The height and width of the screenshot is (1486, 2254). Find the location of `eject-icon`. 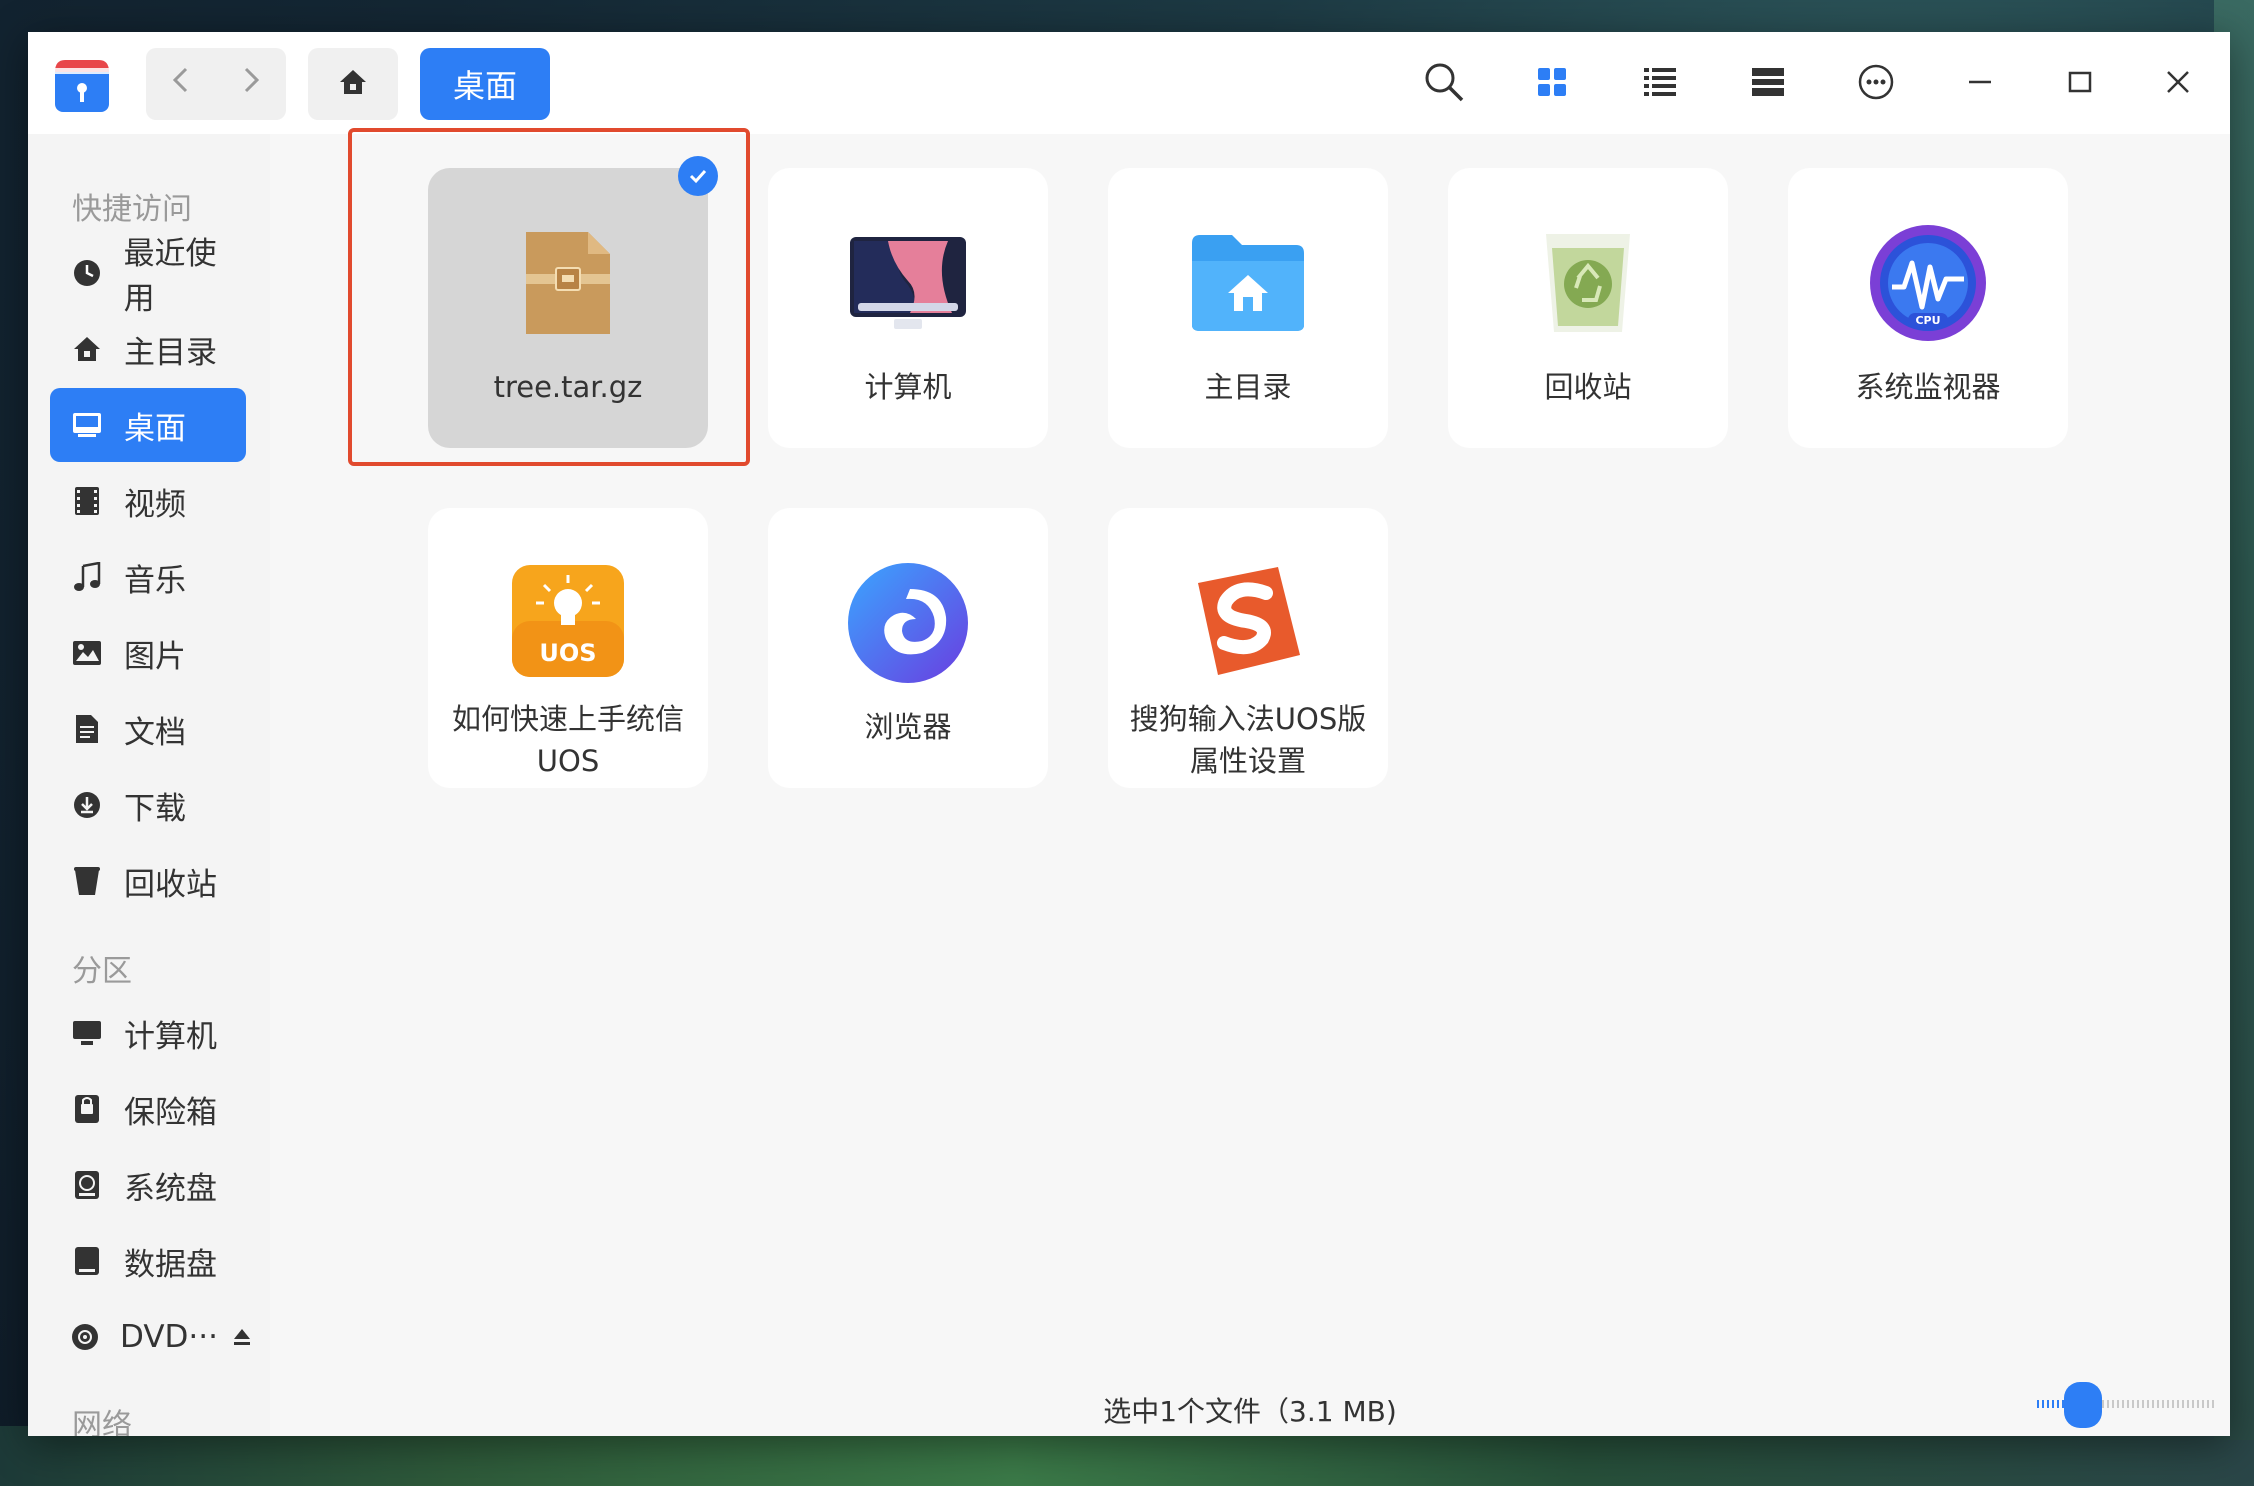

eject-icon is located at coordinates (242, 1337).